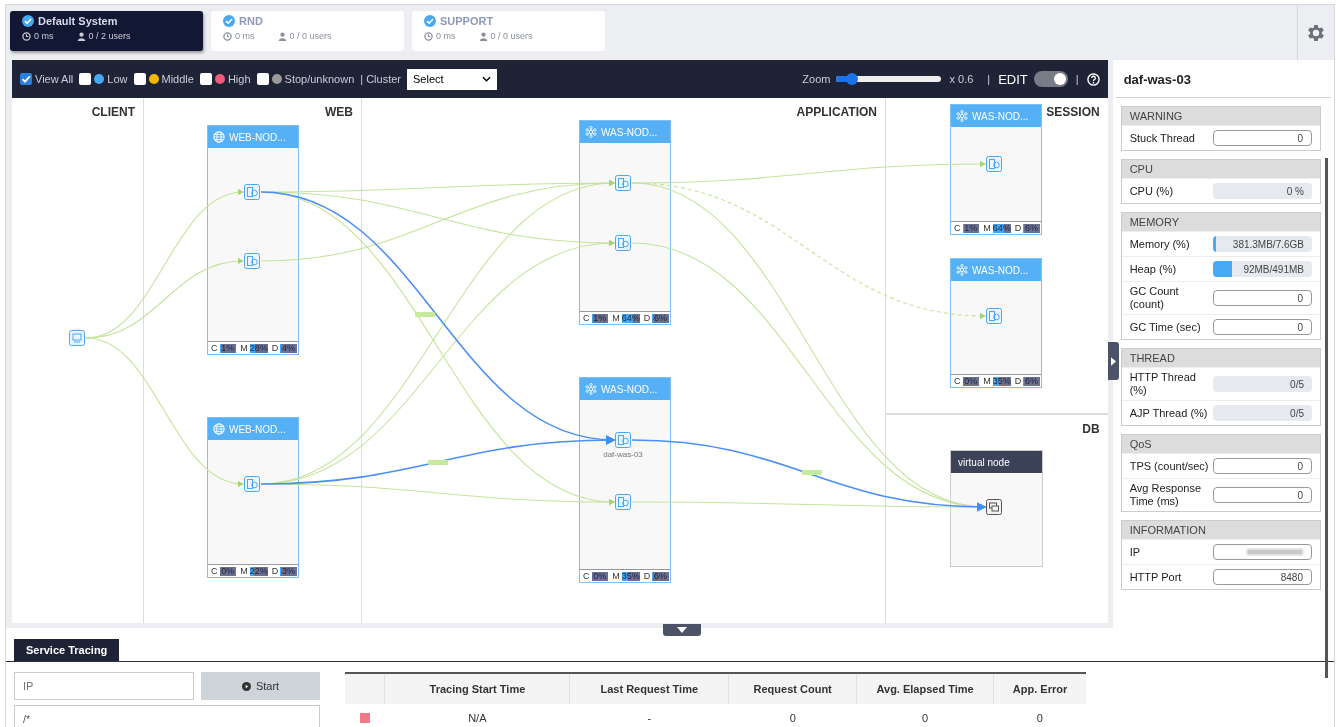 Image resolution: width=1337 pixels, height=727 pixels. I want to click on system-tab: SUPPORT 0 ms 0 / 0 users, so click(508, 31).